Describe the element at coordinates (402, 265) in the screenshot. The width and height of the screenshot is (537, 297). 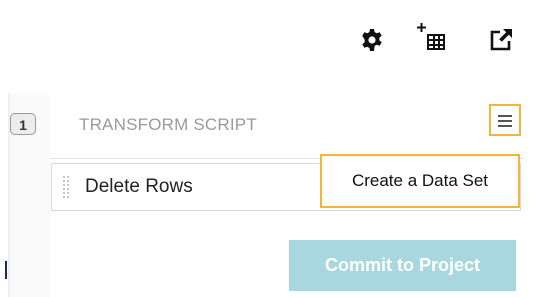
I see `commit-to-project-button: Commit to Project` at that location.